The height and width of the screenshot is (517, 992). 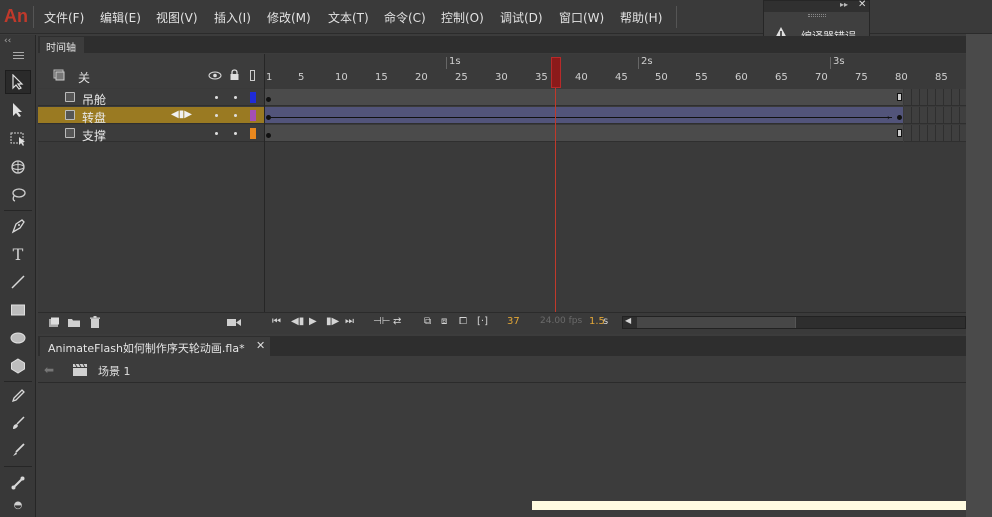 What do you see at coordinates (297, 321) in the screenshot?
I see `step-back-icon: ◀▮` at bounding box center [297, 321].